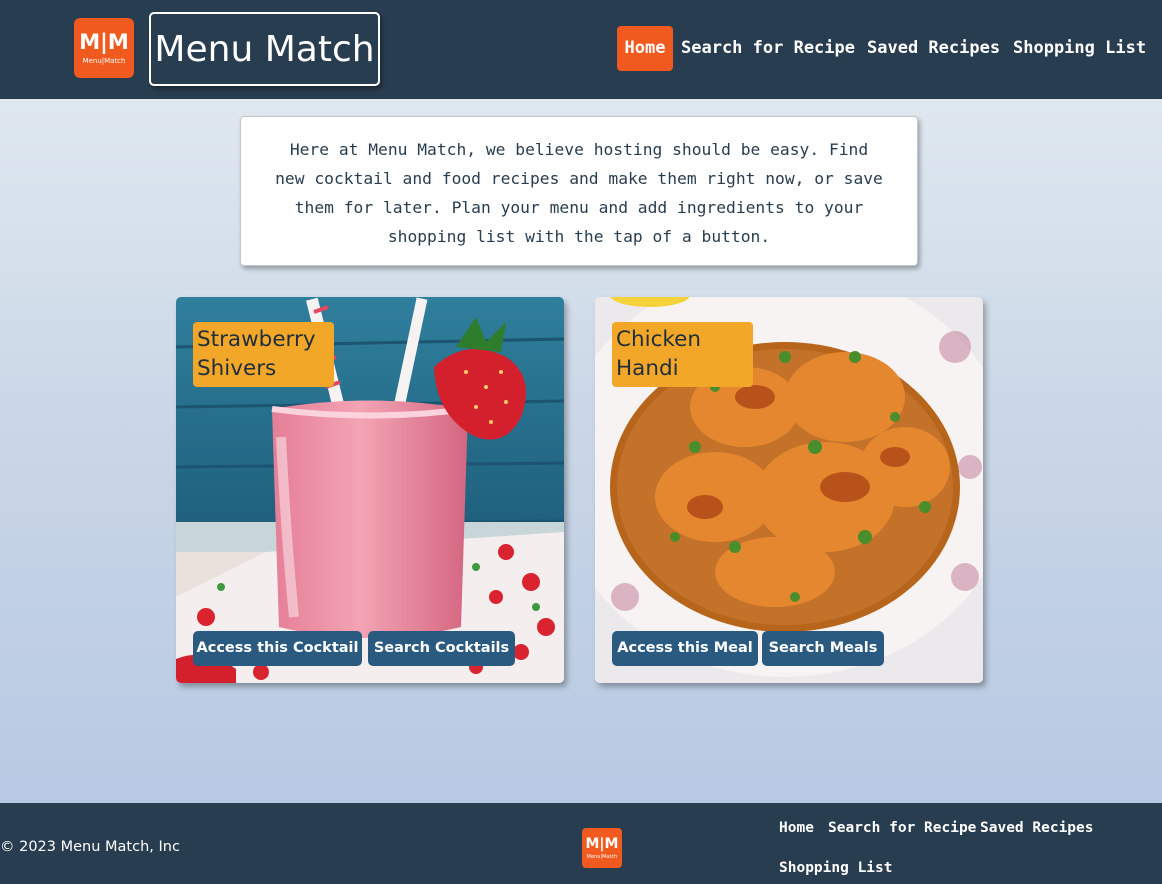 Image resolution: width=1162 pixels, height=884 pixels. I want to click on access-meal-button: Access this Meal, so click(685, 648).